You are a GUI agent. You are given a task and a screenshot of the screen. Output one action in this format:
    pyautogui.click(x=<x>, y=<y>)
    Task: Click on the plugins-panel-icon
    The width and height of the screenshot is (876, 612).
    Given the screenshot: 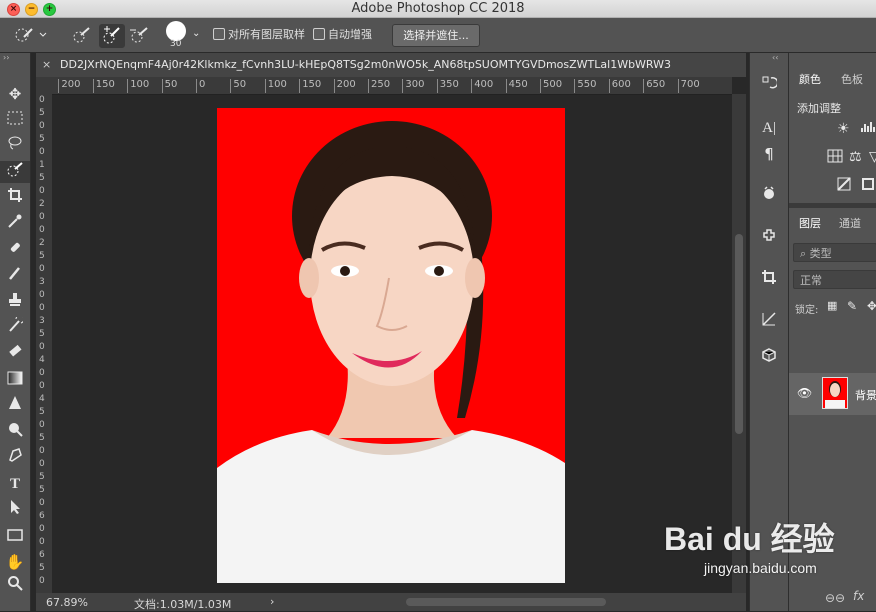 What is the action you would take?
    pyautogui.click(x=769, y=238)
    